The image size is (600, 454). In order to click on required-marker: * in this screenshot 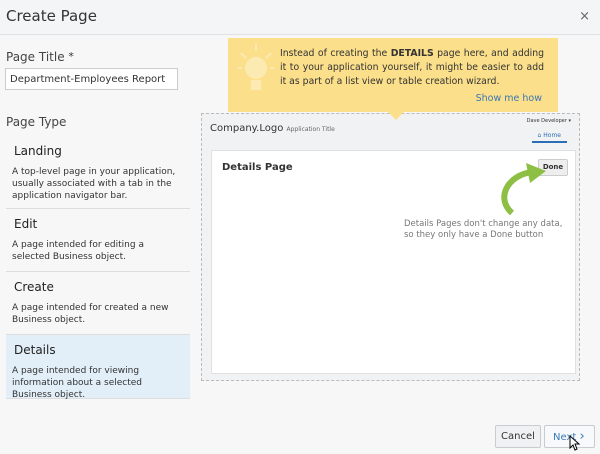, I will do `click(71, 56)`.